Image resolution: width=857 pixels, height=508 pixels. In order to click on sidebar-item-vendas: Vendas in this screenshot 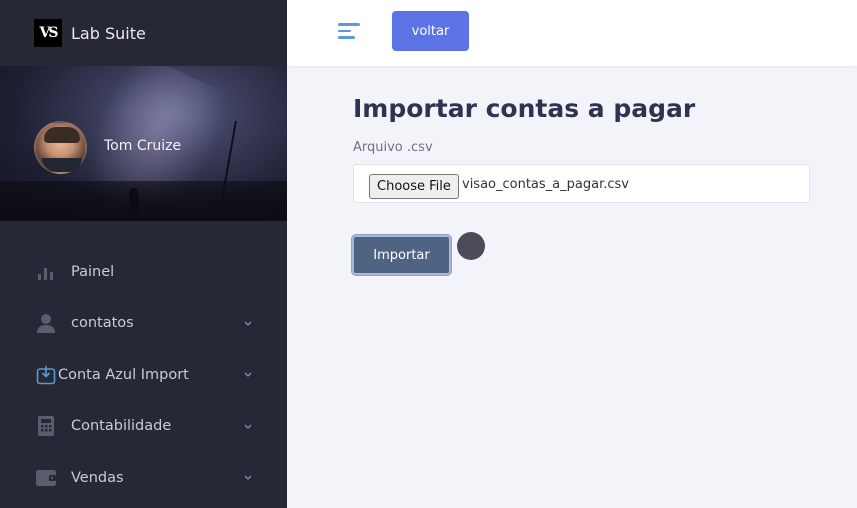, I will do `click(143, 478)`.